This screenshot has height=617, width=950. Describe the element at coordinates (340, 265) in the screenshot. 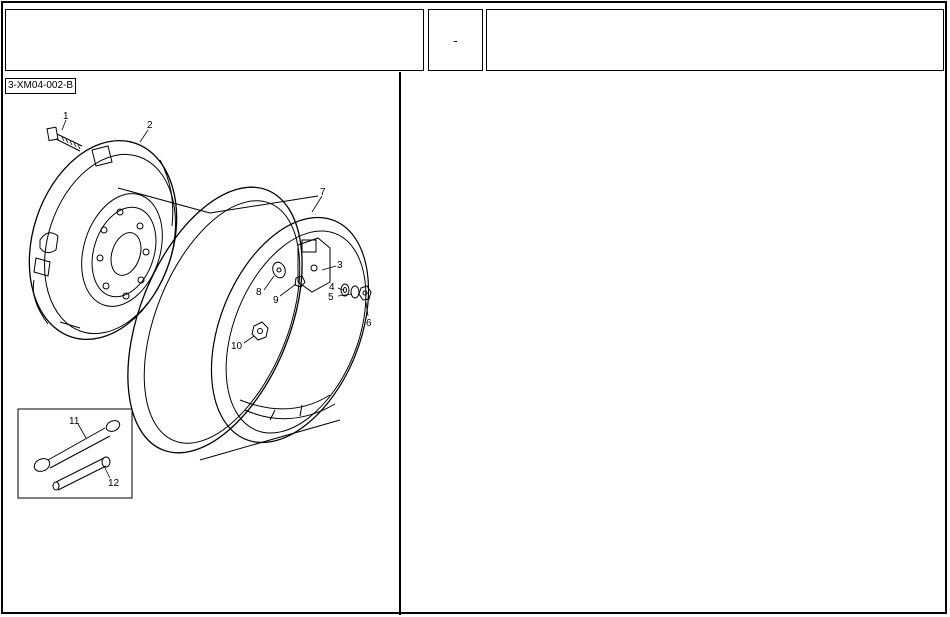

I see `callout-3: 3` at that location.